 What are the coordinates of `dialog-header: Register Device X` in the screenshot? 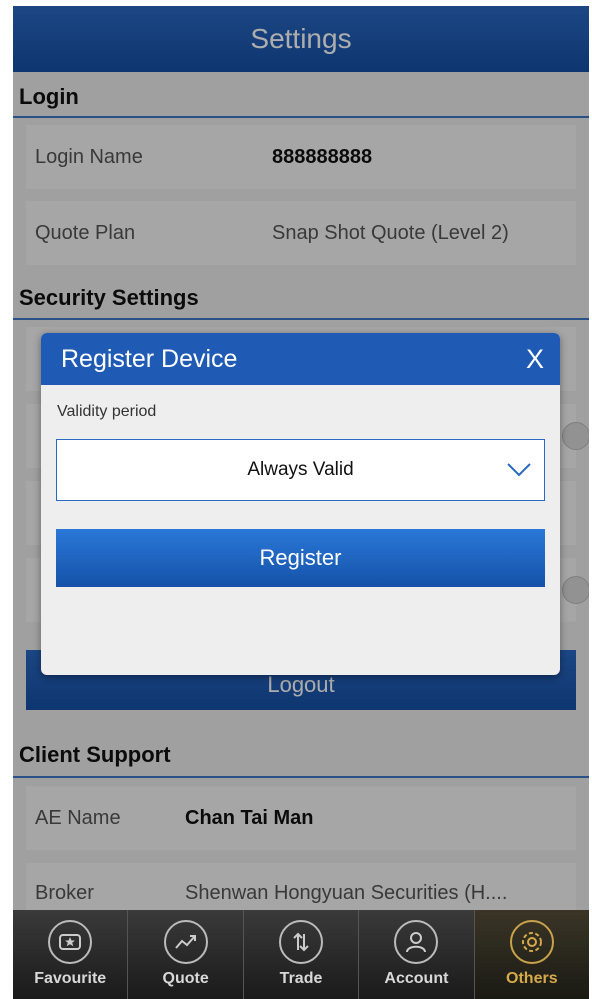 It's located at (300, 359).